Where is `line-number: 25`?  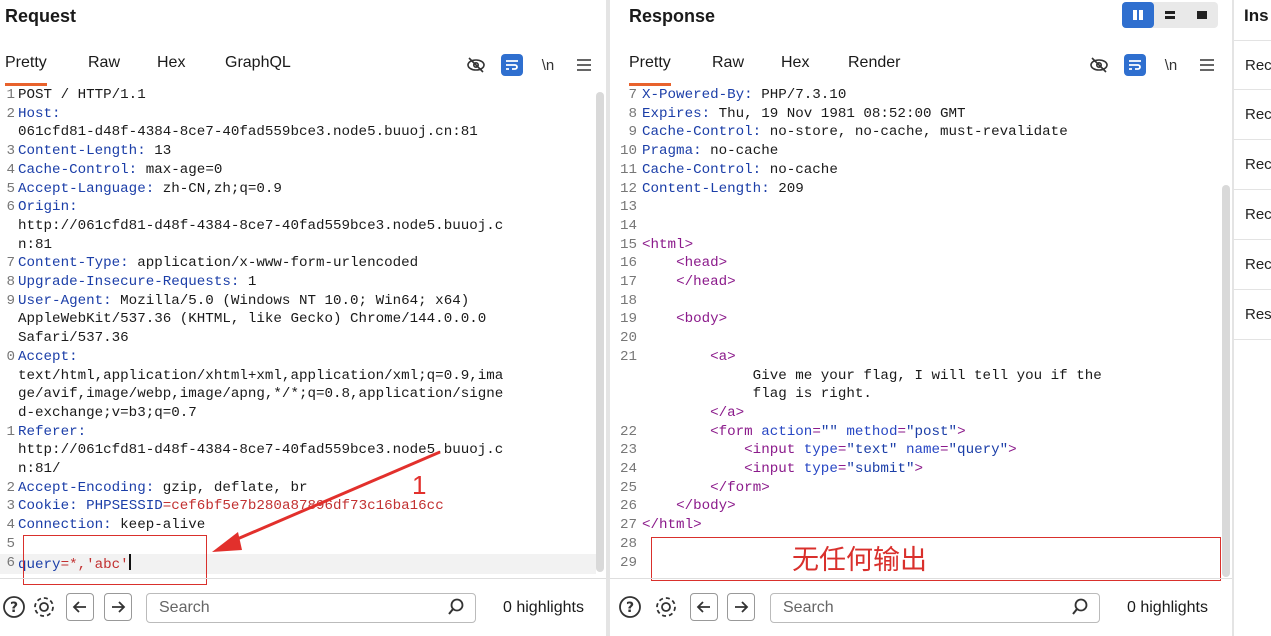
line-number: 25 is located at coordinates (628, 487).